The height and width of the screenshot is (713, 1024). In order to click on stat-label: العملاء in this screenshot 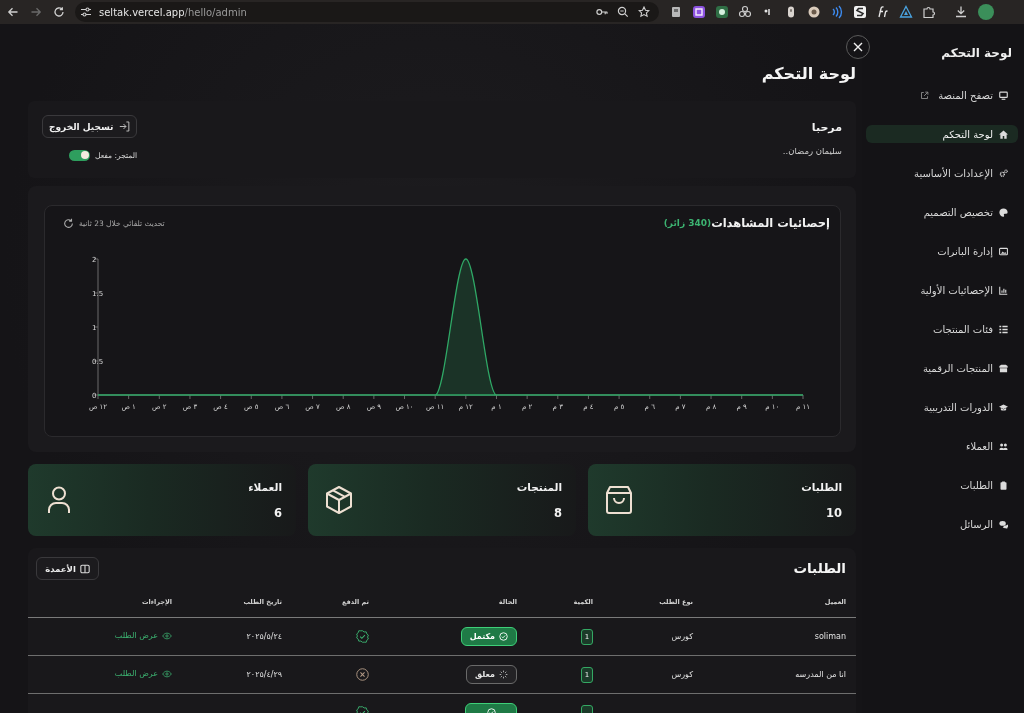, I will do `click(265, 487)`.